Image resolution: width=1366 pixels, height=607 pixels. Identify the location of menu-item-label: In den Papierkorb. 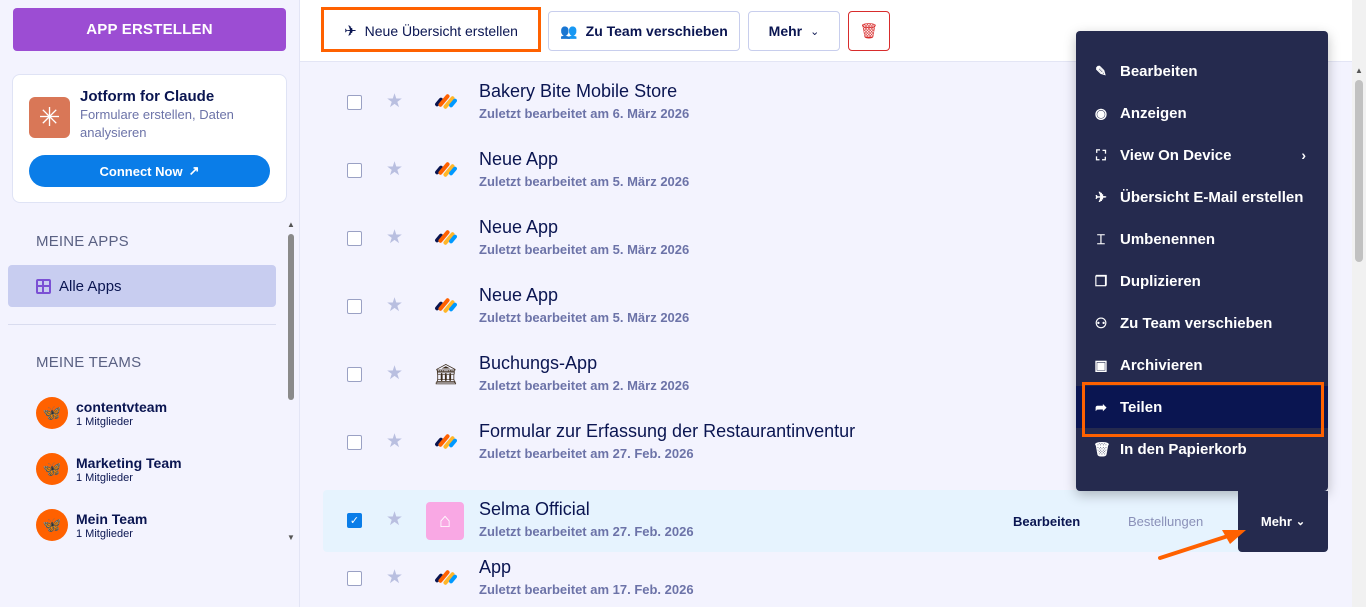
(1183, 449).